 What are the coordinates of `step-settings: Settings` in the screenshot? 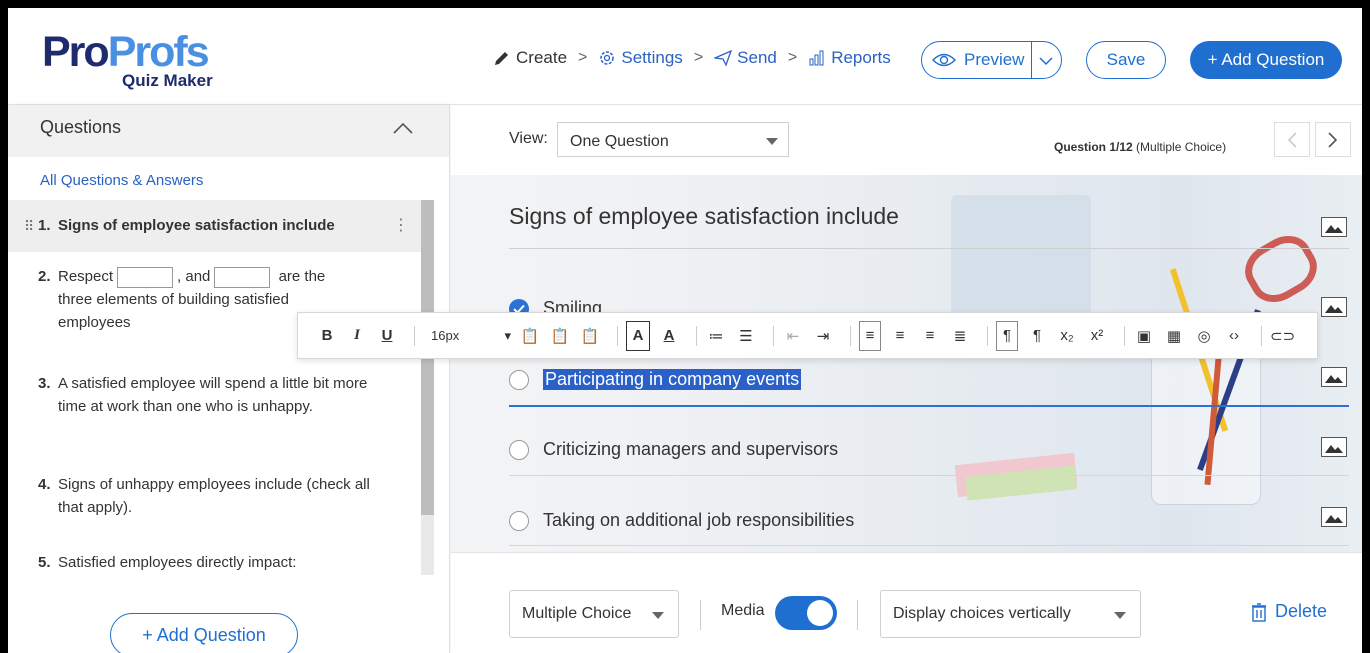 It's located at (640, 58).